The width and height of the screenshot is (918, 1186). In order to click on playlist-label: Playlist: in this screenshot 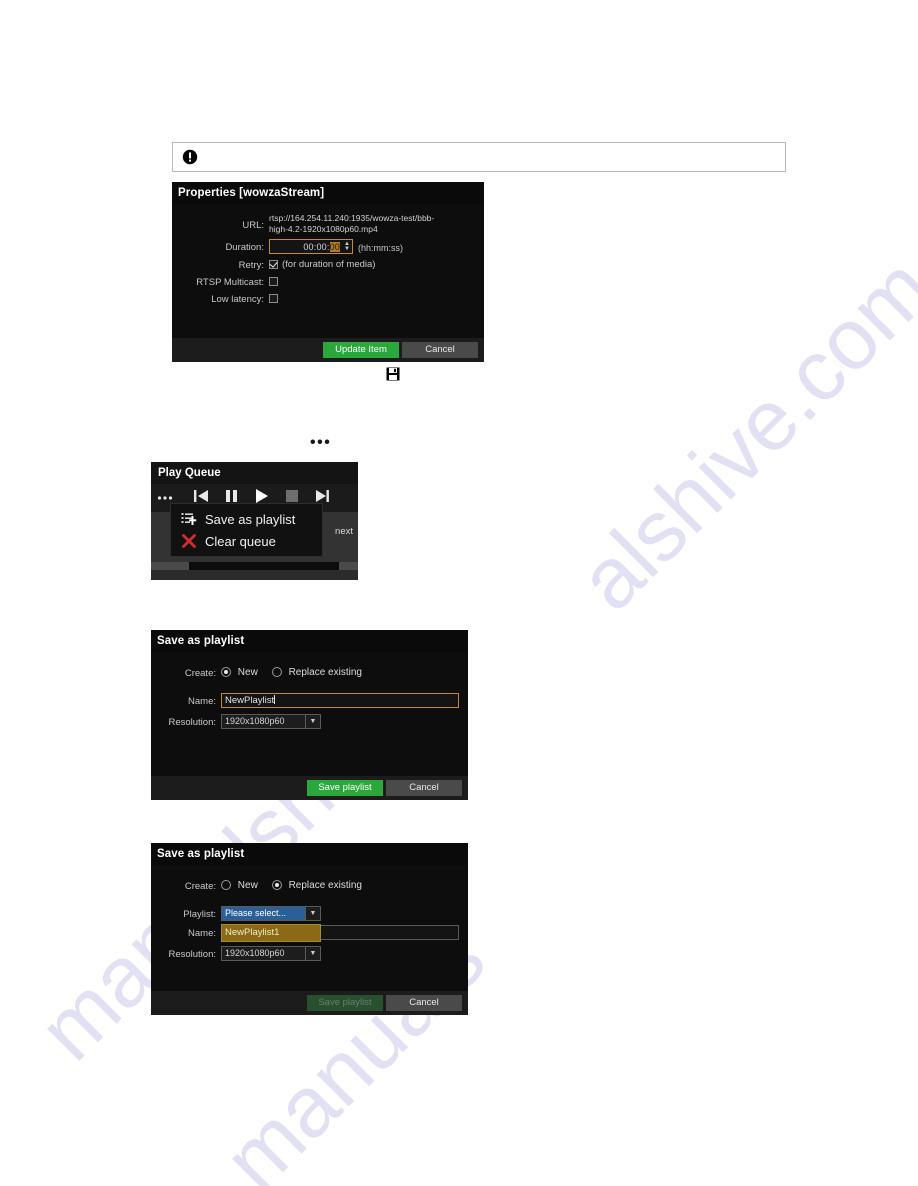, I will do `click(199, 914)`.